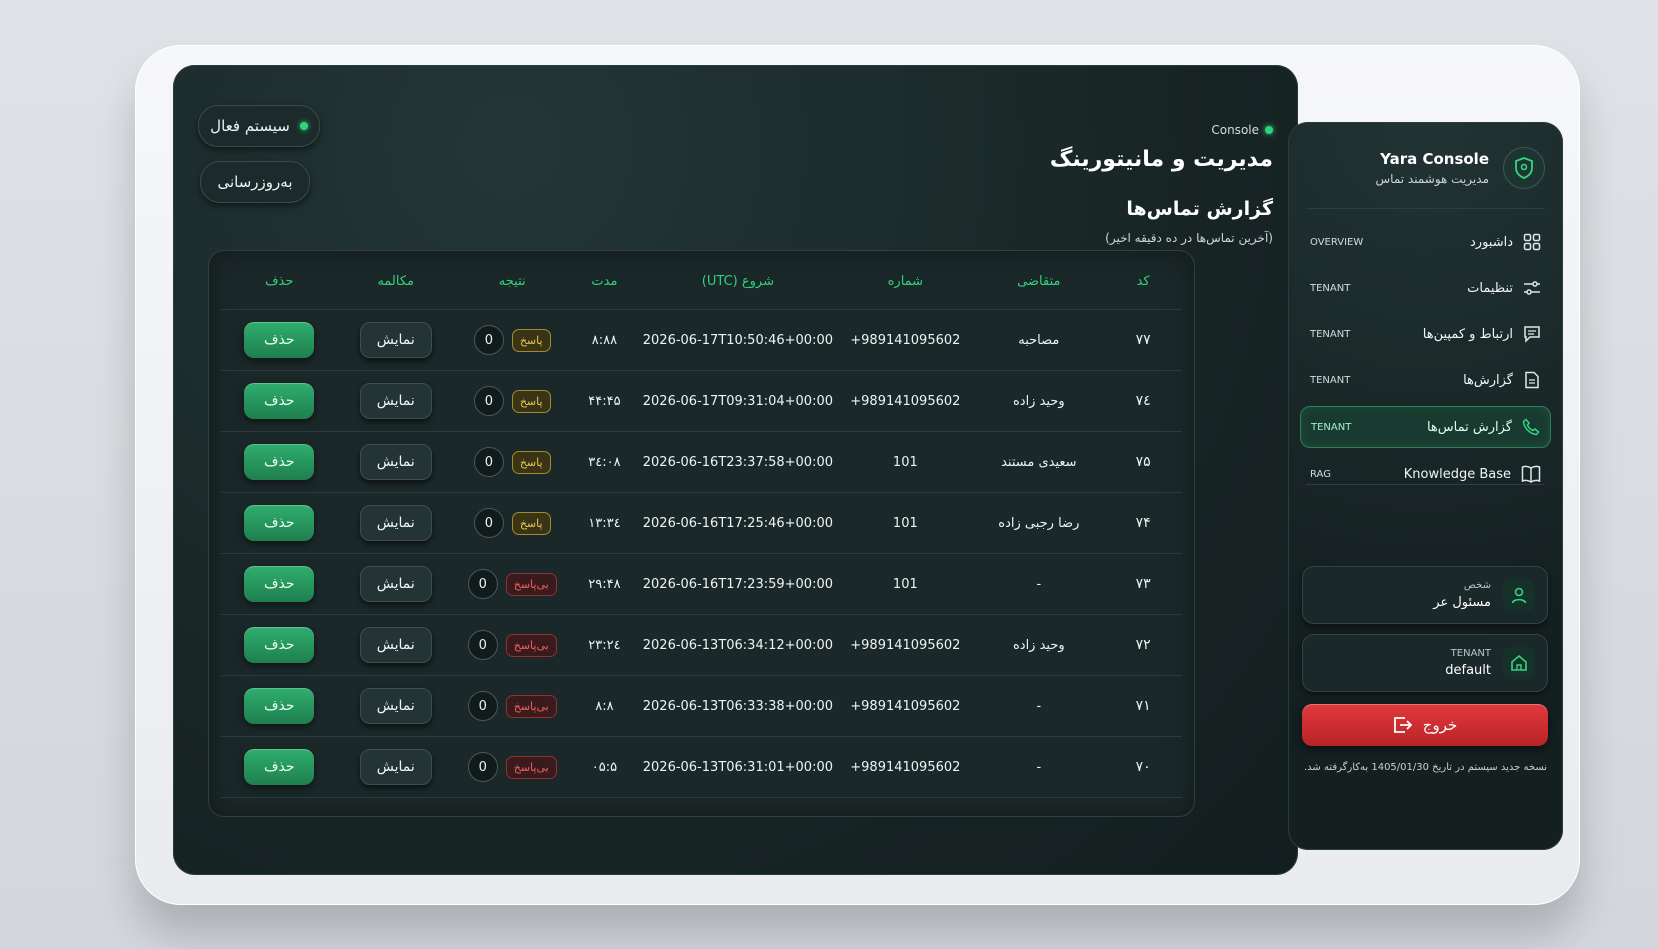 Image resolution: width=1658 pixels, height=949 pixels. Describe the element at coordinates (737, 462) in the screenshot. I see `cell-start: 2026-06-16T23:37:58+00:00` at that location.